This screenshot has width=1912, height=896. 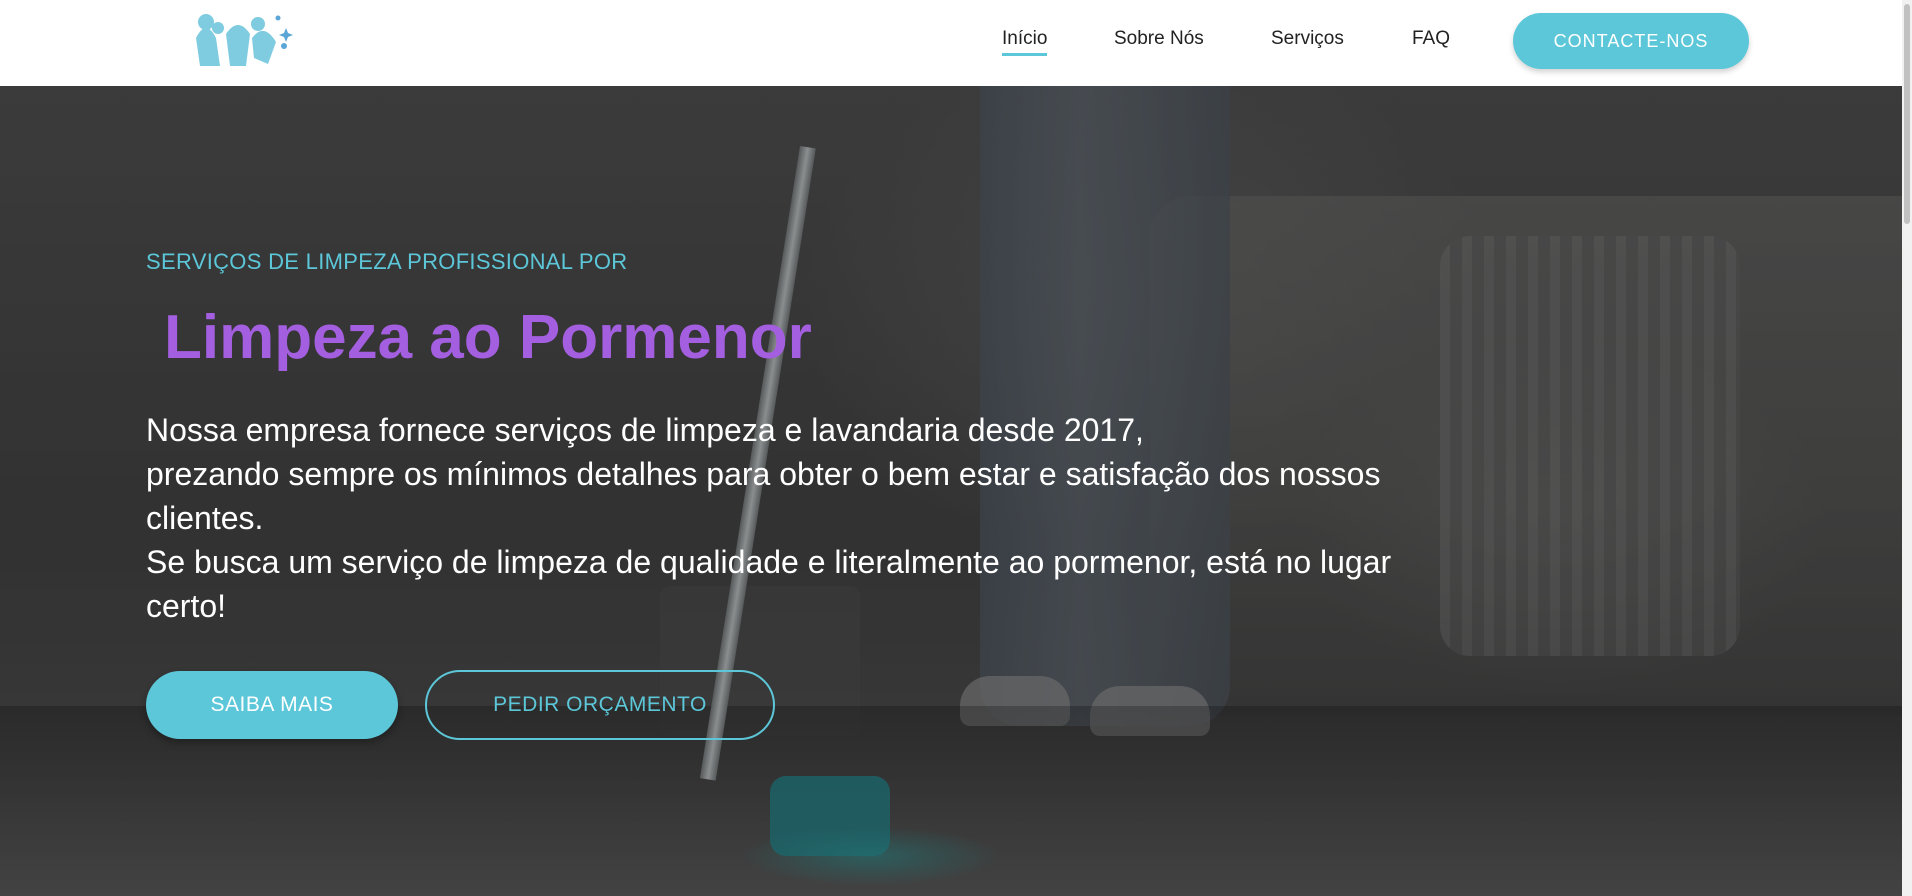 I want to click on nav-link-servicos: Serviços, so click(x=1307, y=39).